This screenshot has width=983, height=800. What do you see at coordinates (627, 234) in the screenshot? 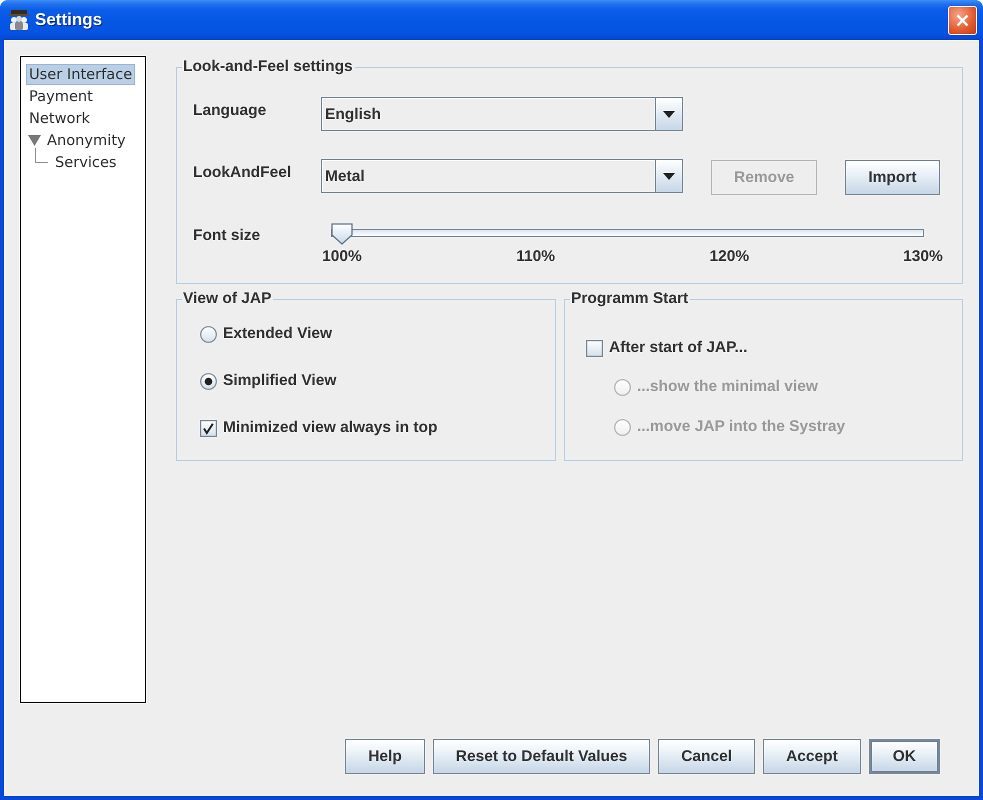
I see `font-size-slider` at bounding box center [627, 234].